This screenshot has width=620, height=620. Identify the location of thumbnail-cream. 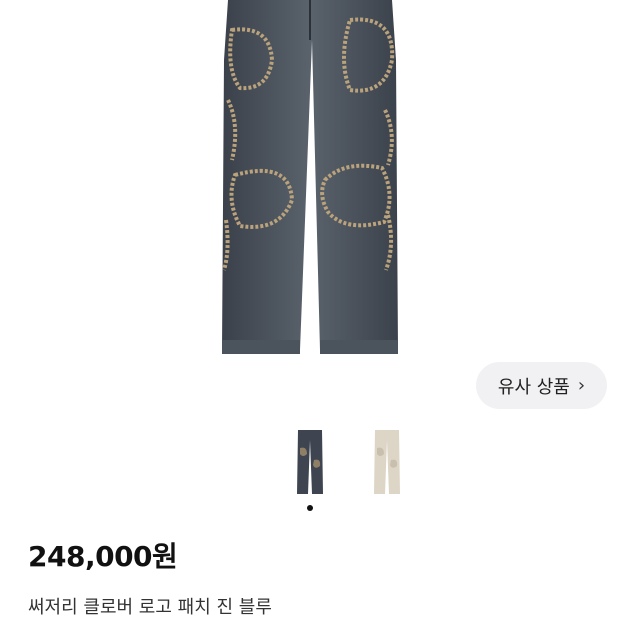
(387, 463).